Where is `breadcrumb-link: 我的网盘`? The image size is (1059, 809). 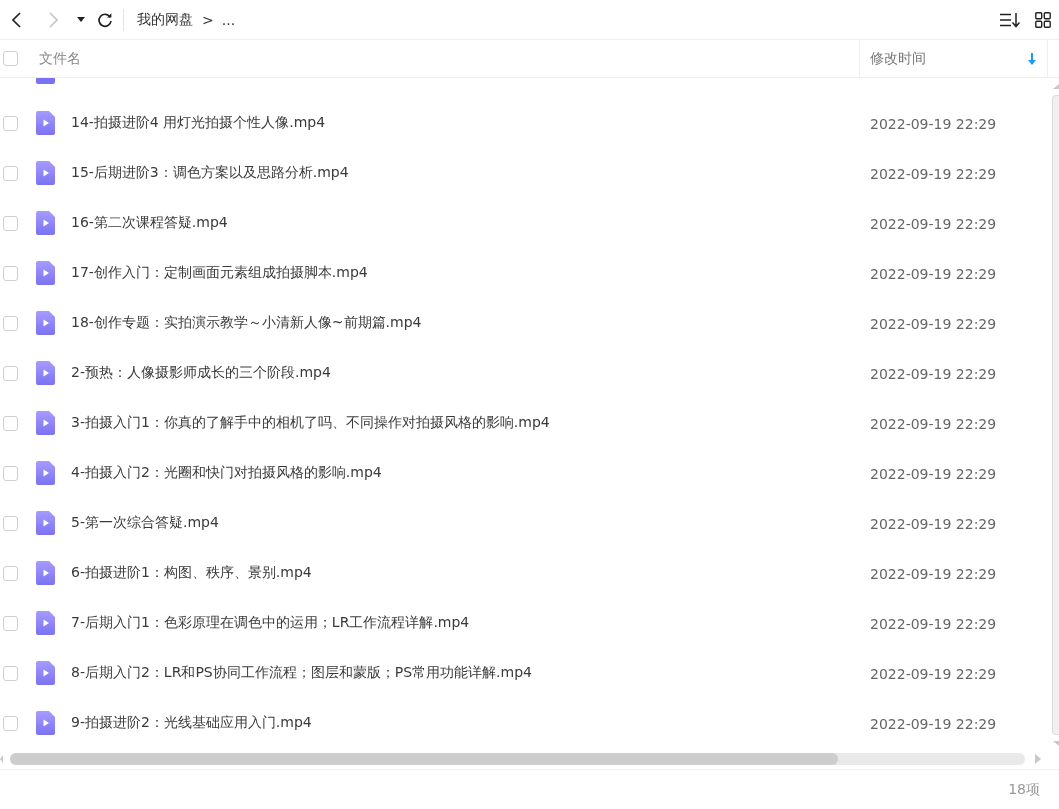 breadcrumb-link: 我的网盘 is located at coordinates (165, 19).